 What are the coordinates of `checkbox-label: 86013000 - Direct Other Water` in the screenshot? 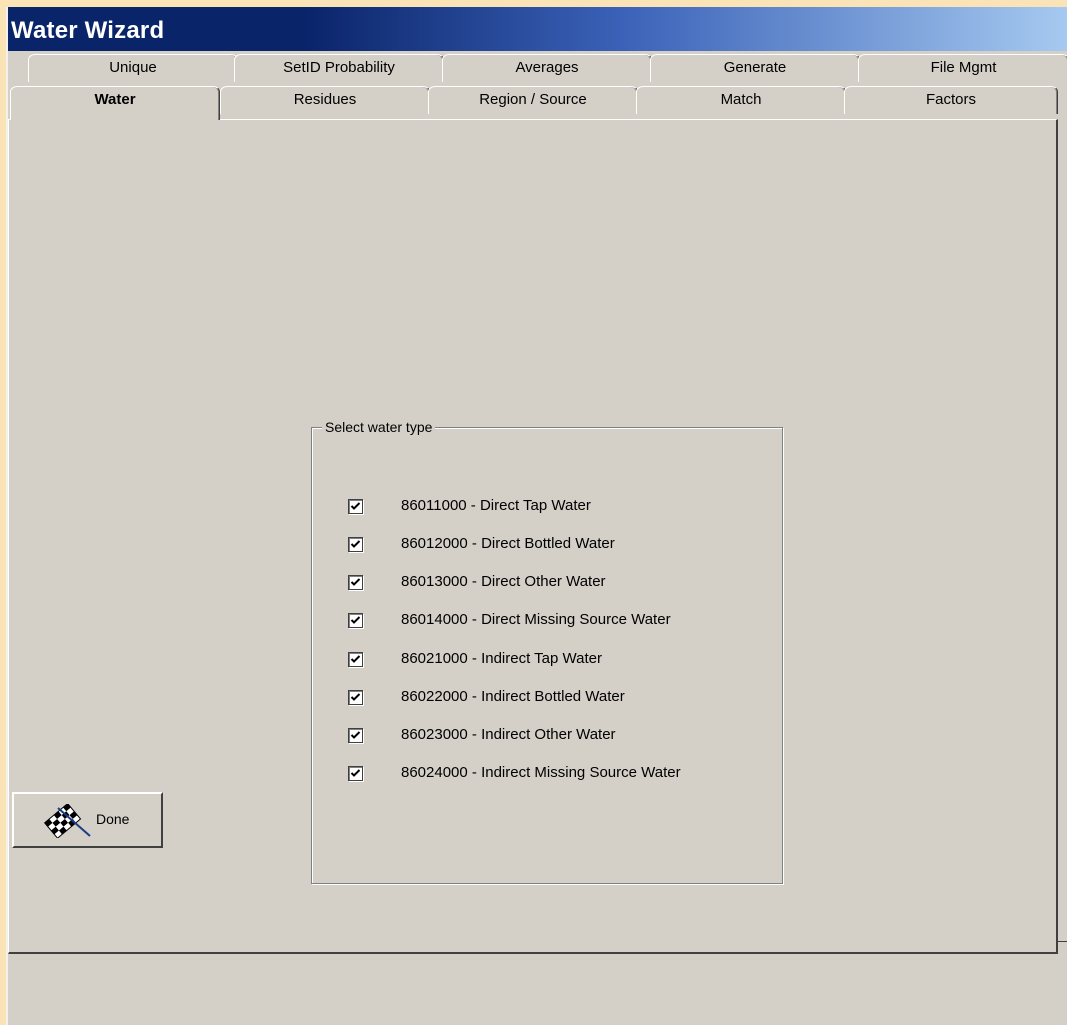 It's located at (503, 581).